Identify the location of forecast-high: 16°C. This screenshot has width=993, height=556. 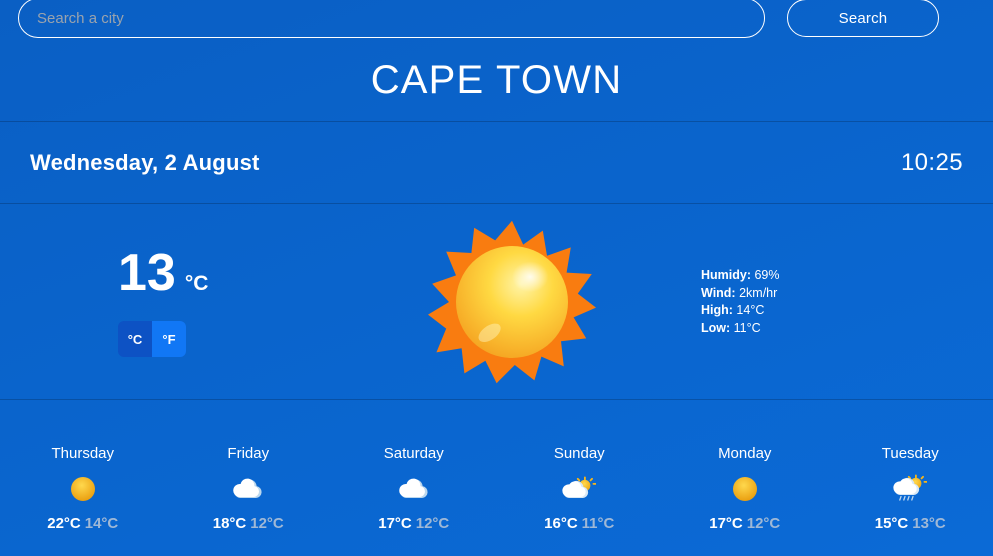
(561, 523).